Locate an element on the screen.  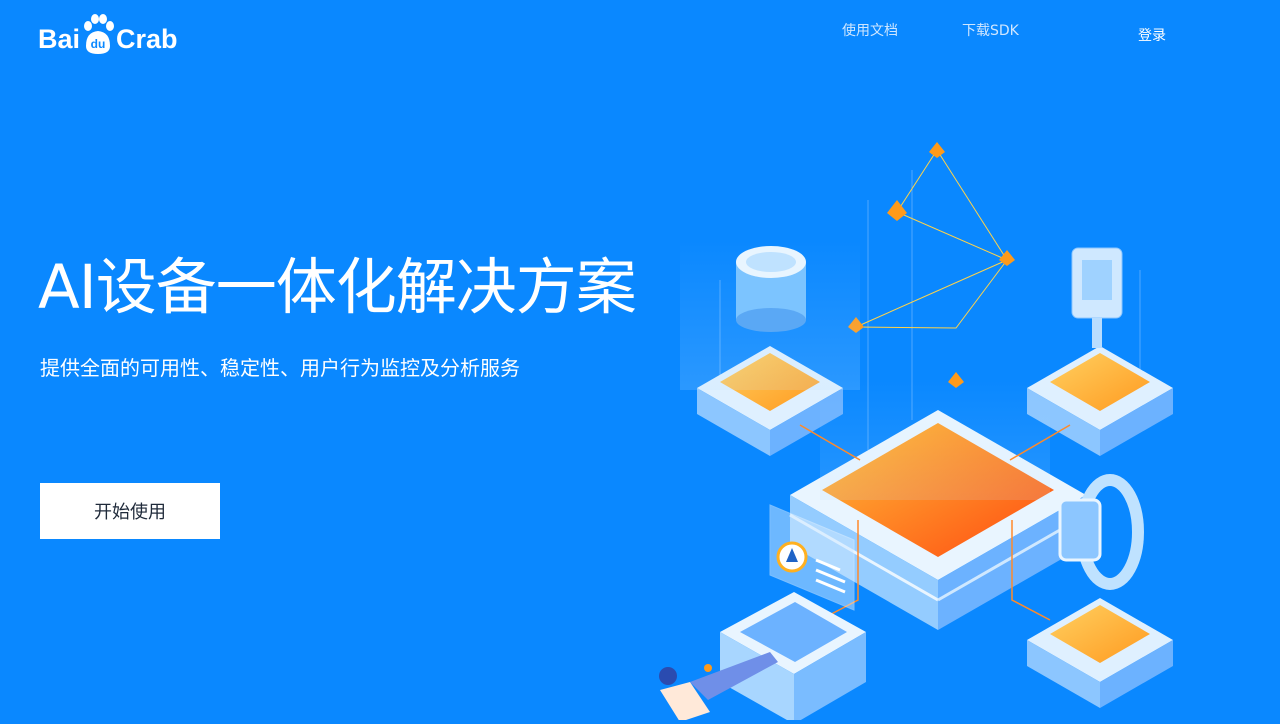
nav-login-link: 登录 is located at coordinates (1152, 35).